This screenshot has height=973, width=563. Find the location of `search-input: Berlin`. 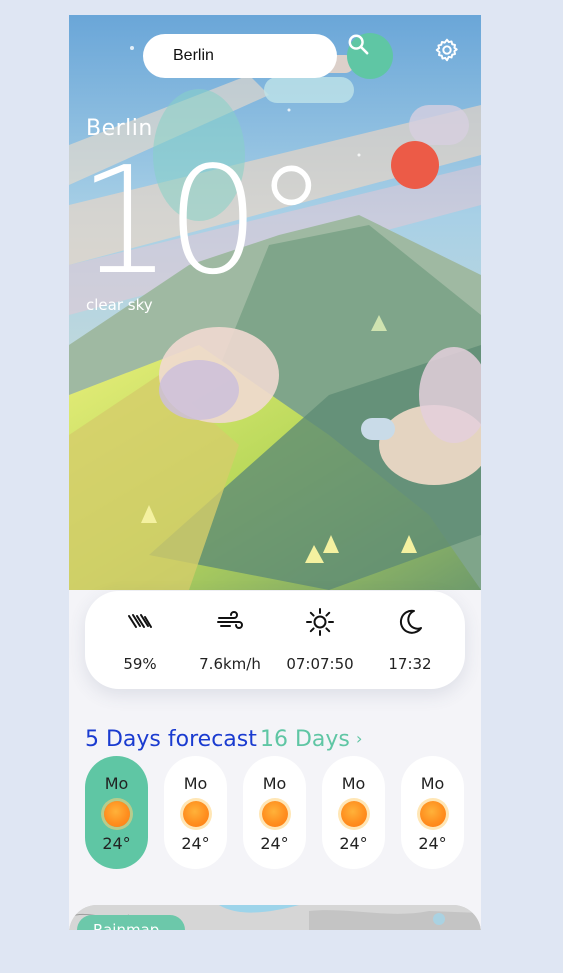

search-input: Berlin is located at coordinates (240, 56).